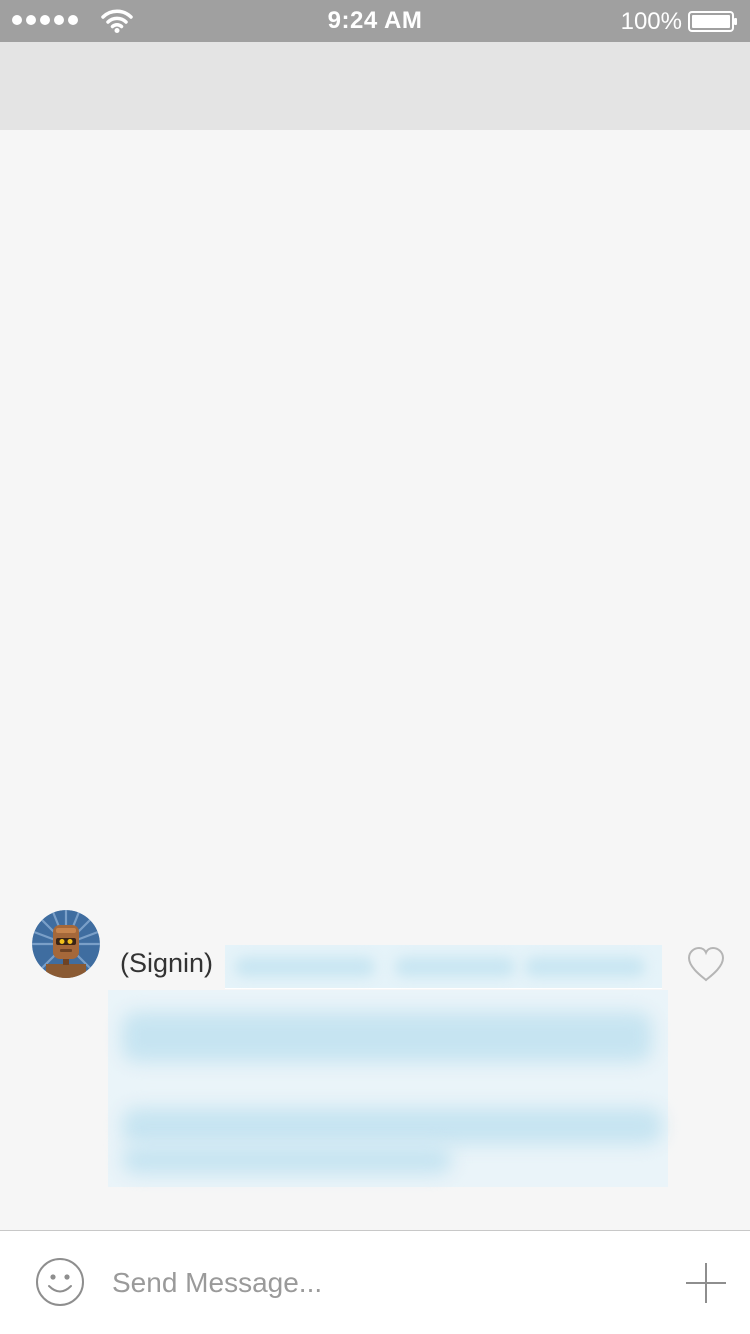 Image resolution: width=750 pixels, height=1334 pixels. Describe the element at coordinates (167, 963) in the screenshot. I see `sender-name: (Signin)` at that location.